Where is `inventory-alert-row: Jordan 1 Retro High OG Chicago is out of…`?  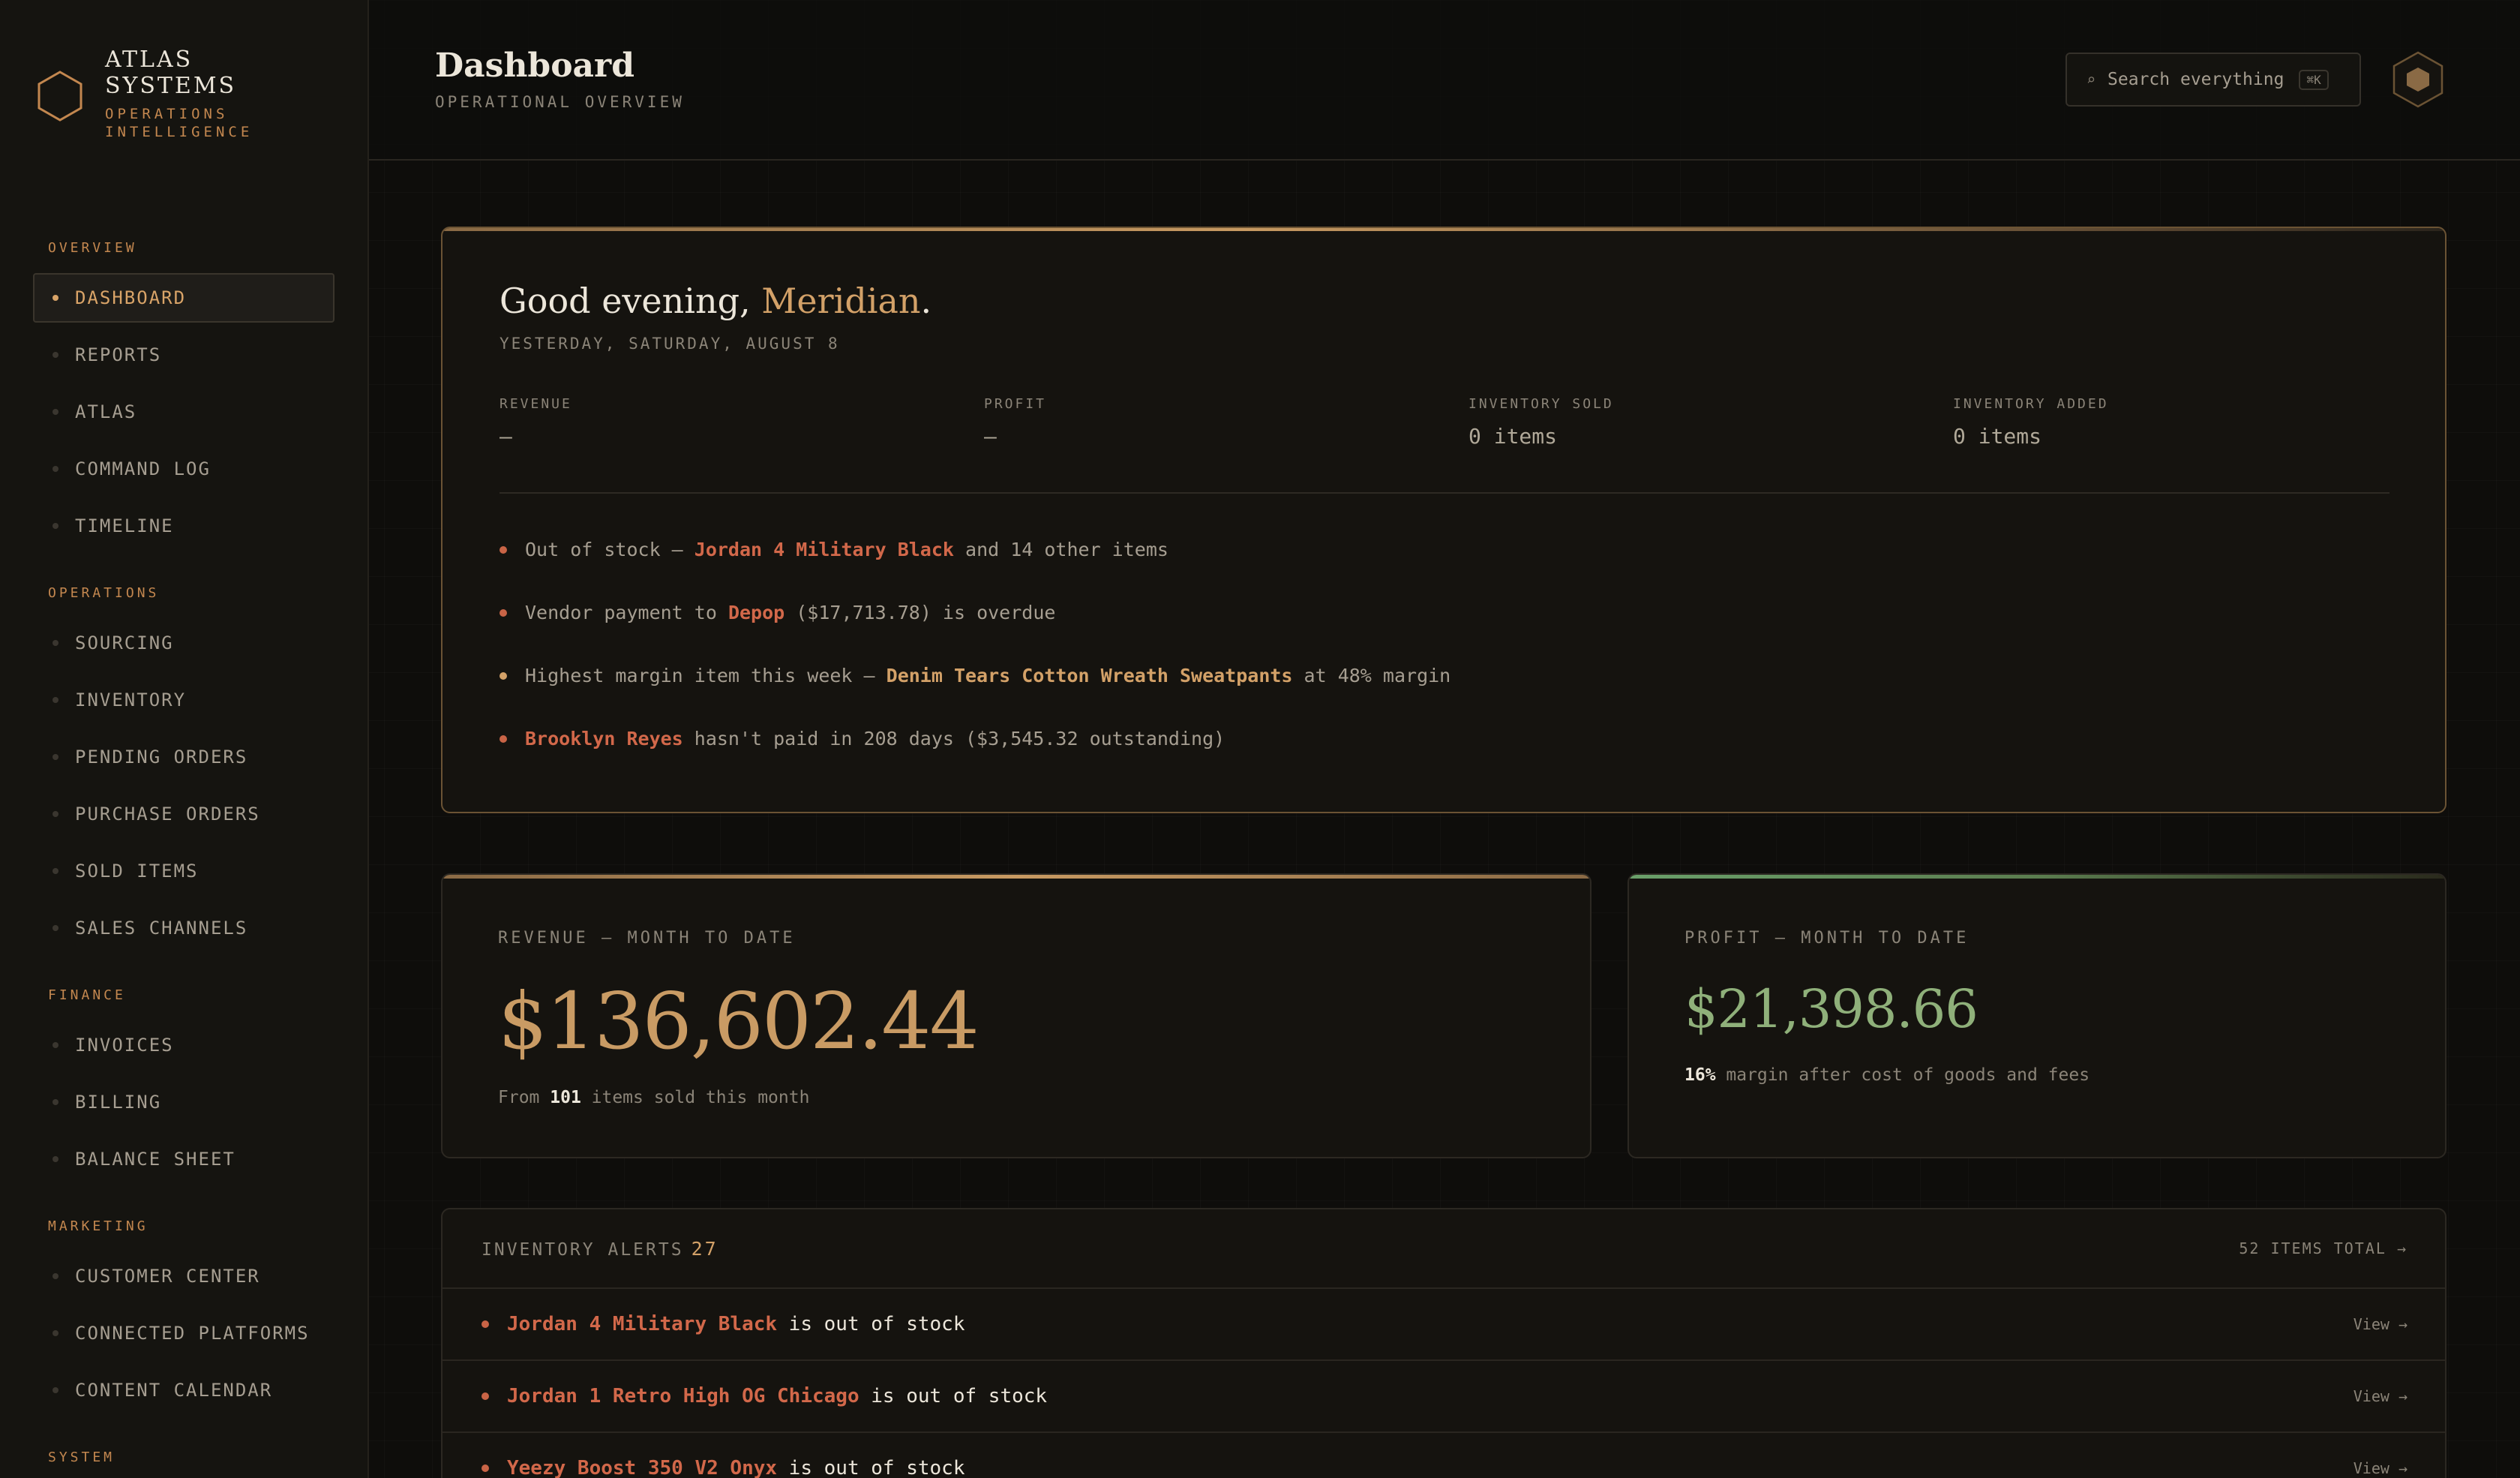
inventory-alert-row: Jordan 1 Retro High OG Chicago is out of… is located at coordinates (1443, 1395).